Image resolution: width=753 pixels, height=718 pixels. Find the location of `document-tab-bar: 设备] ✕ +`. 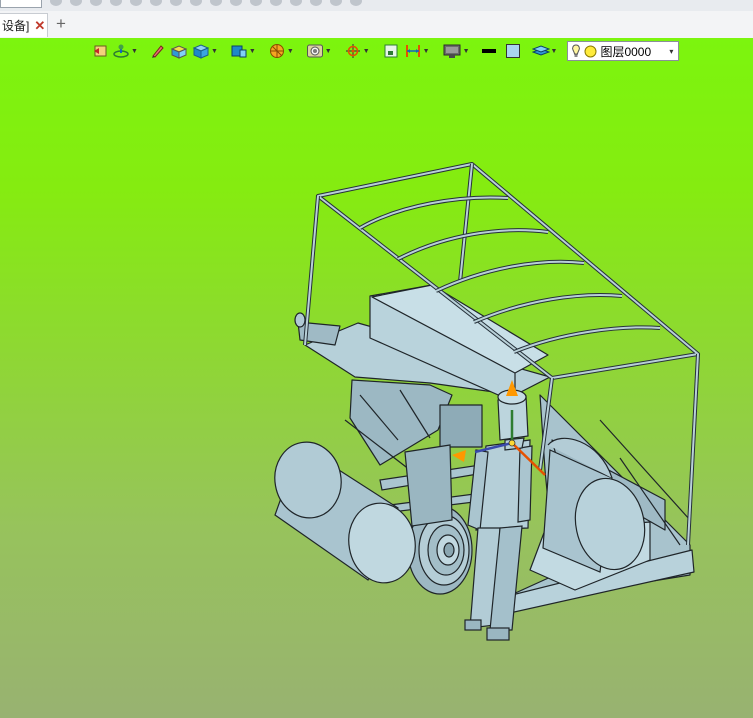

document-tab-bar: 设备] ✕ + is located at coordinates (376, 25).